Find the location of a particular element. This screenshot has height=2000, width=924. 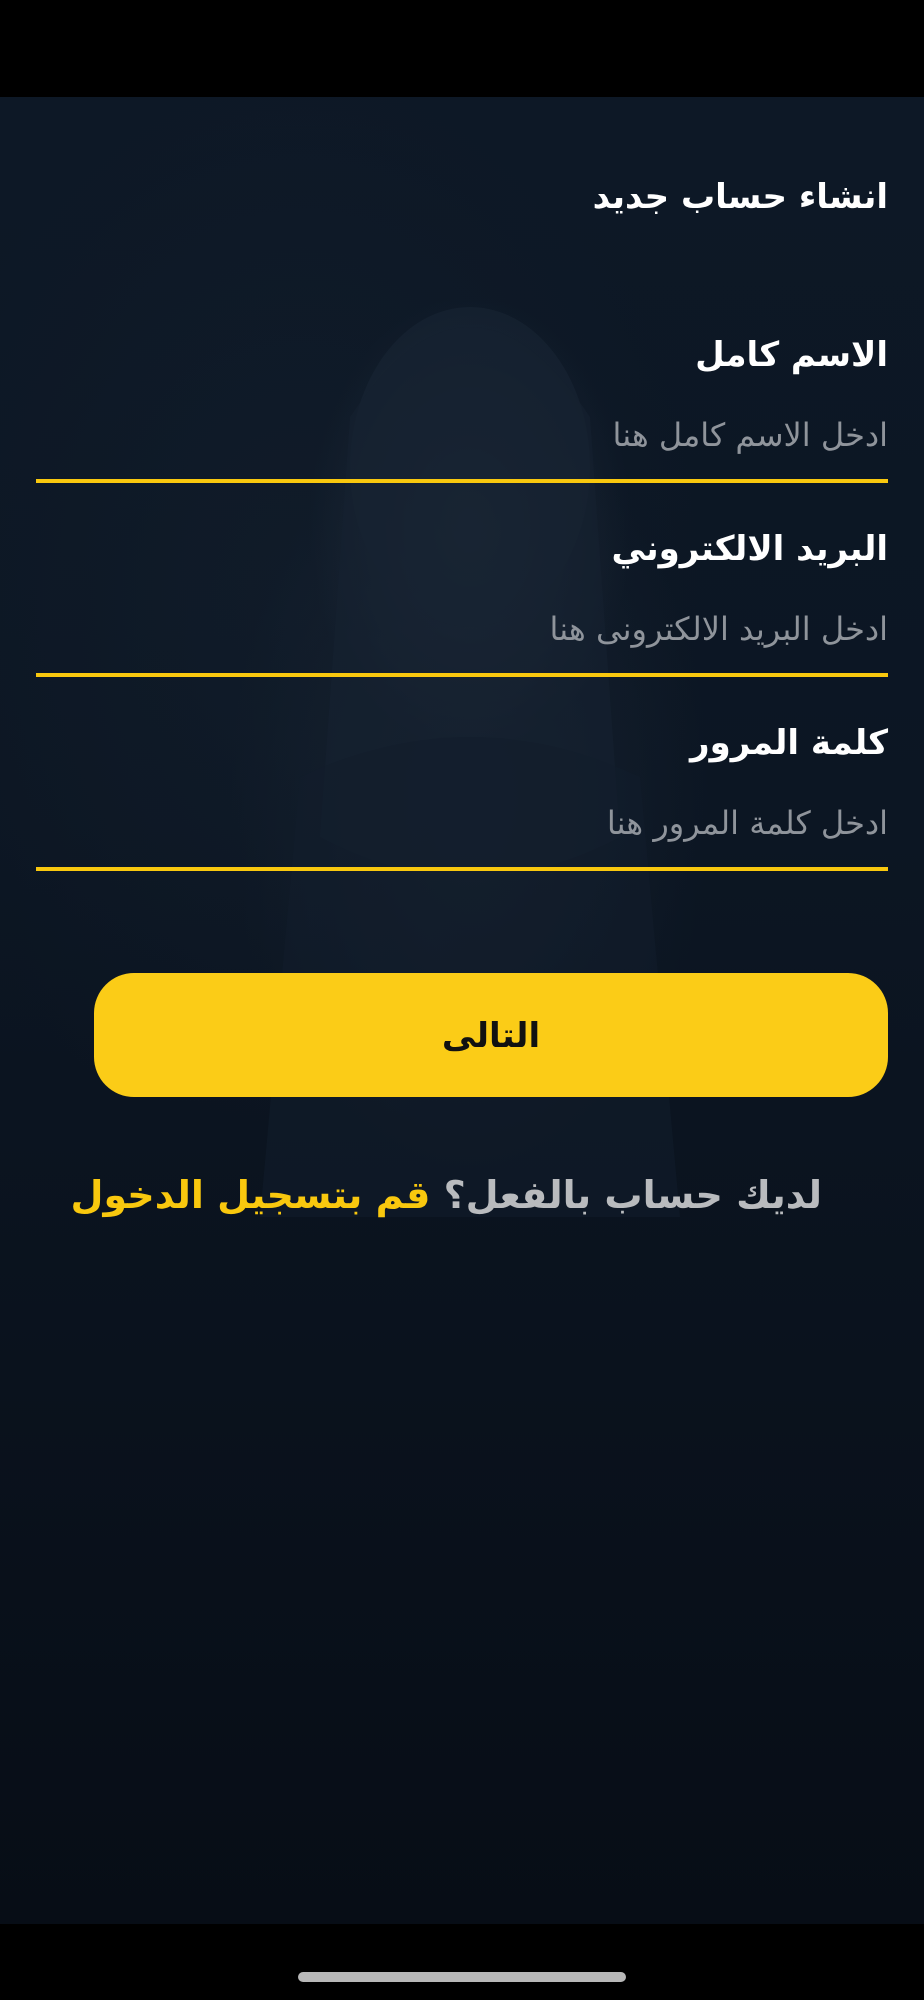

navigation-bar is located at coordinates (462, 1962).